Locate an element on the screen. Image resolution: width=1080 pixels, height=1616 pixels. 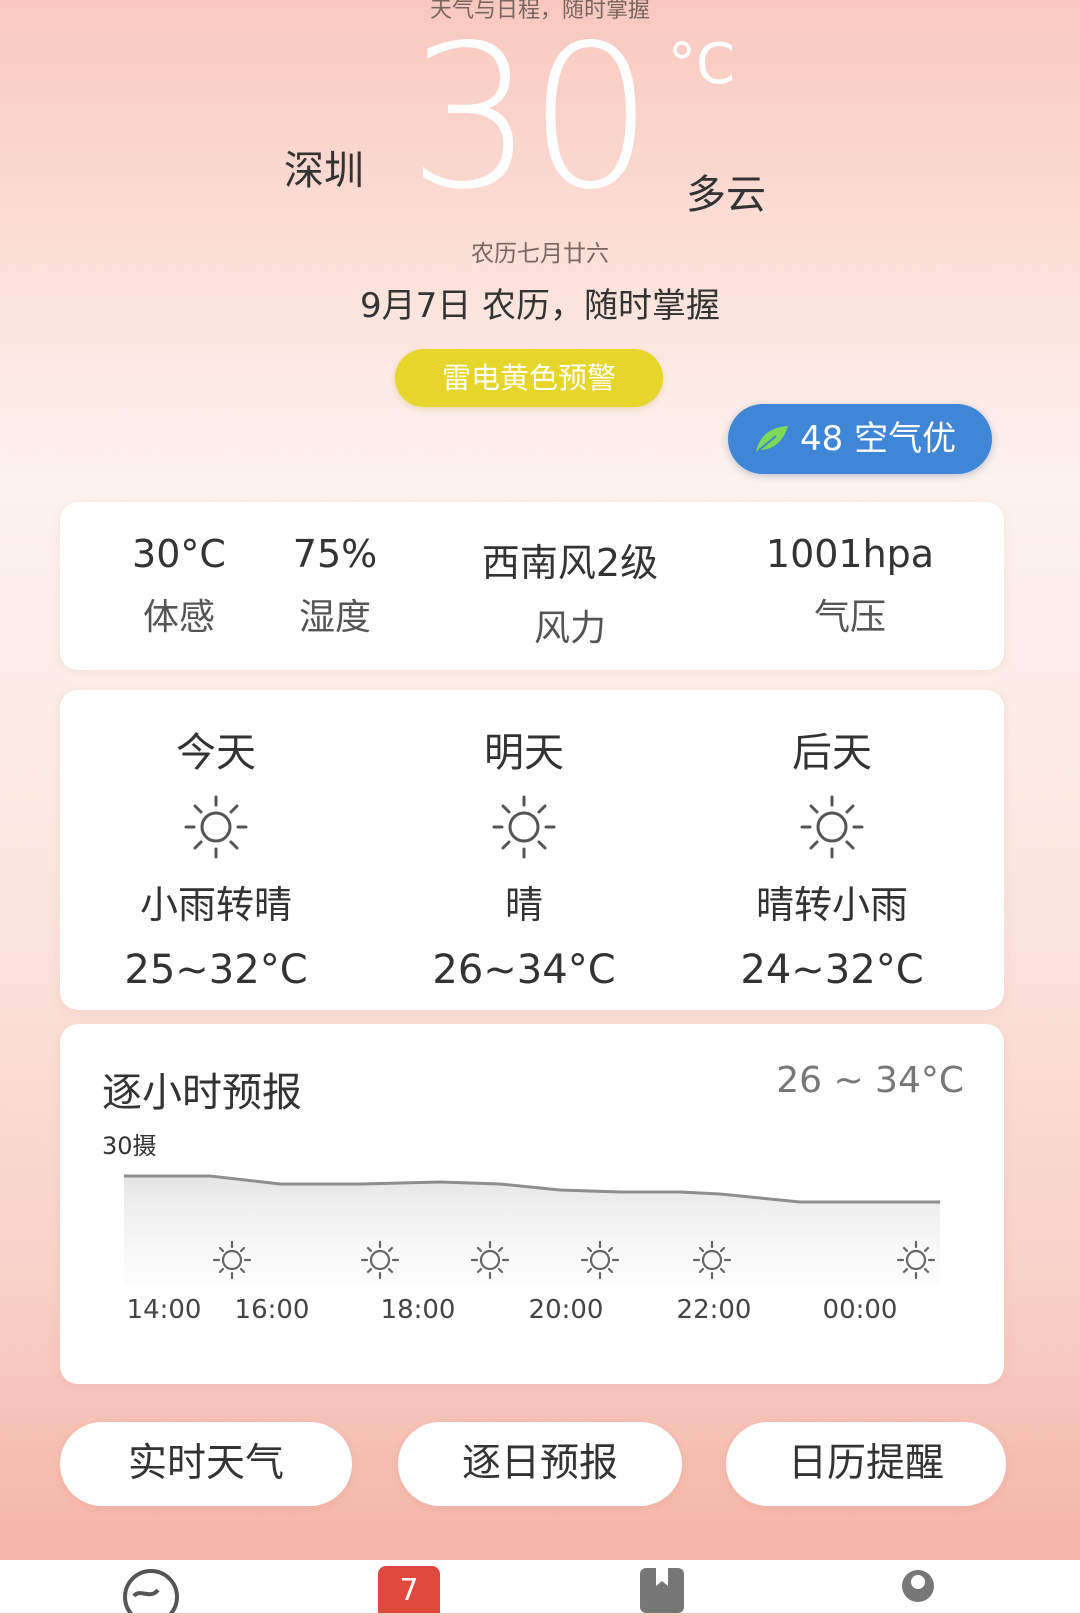
bookmark-tab-icon is located at coordinates (662, 1589).